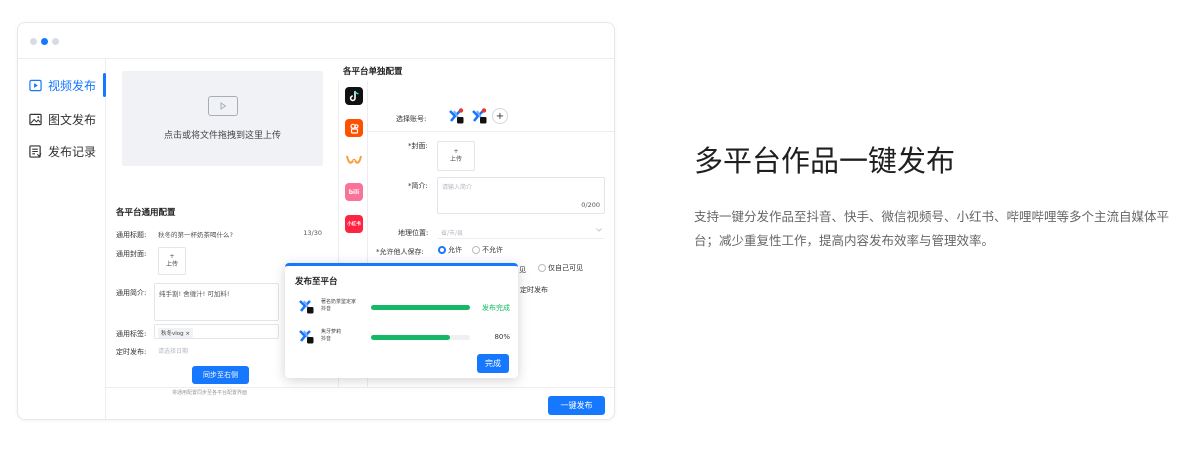 The width and height of the screenshot is (1192, 457). What do you see at coordinates (360, 403) in the screenshot?
I see `bottom-action-bar: 一键发布` at bounding box center [360, 403].